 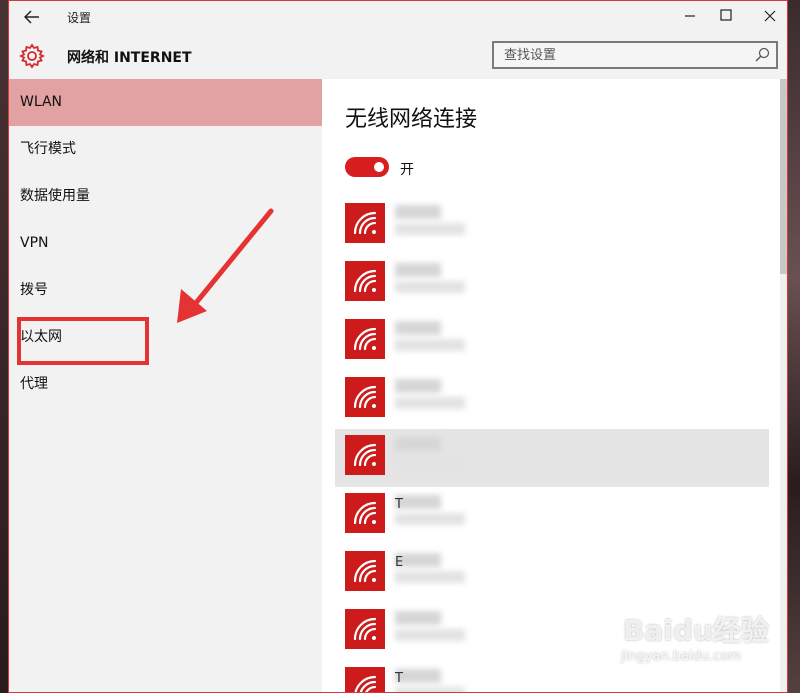 I want to click on section-title: 网络和 INTERNET, so click(x=129, y=58).